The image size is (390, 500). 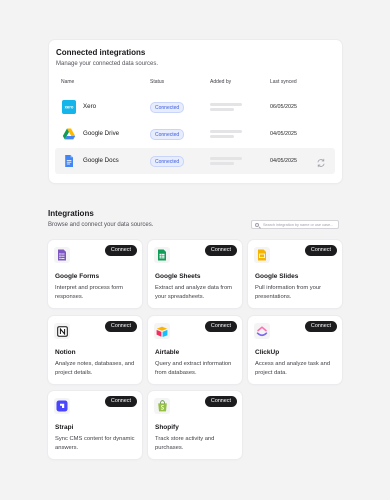 I want to click on column-status: Status, so click(x=157, y=82).